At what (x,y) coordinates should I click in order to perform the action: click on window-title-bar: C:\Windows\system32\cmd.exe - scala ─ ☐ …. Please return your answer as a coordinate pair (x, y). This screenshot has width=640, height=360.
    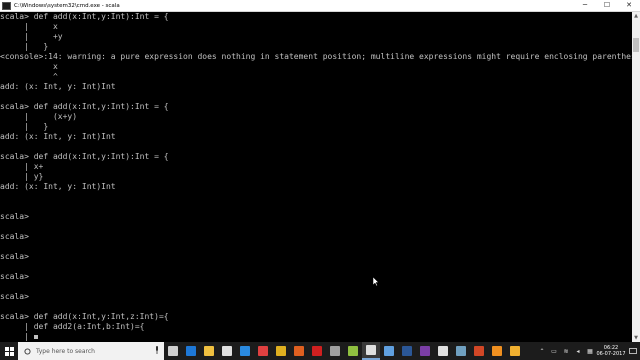
    Looking at the image, I should click on (320, 6).